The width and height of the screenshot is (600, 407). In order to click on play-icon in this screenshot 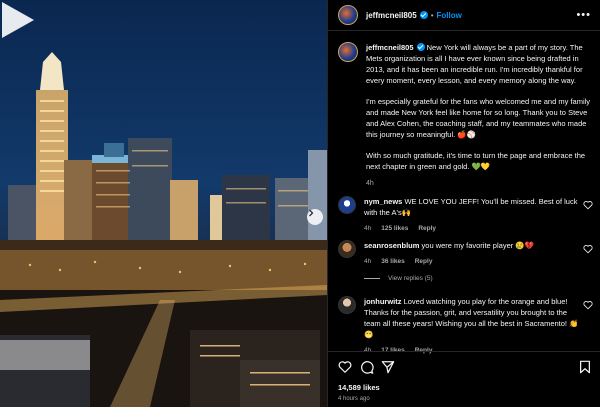, I will do `click(18, 20)`.